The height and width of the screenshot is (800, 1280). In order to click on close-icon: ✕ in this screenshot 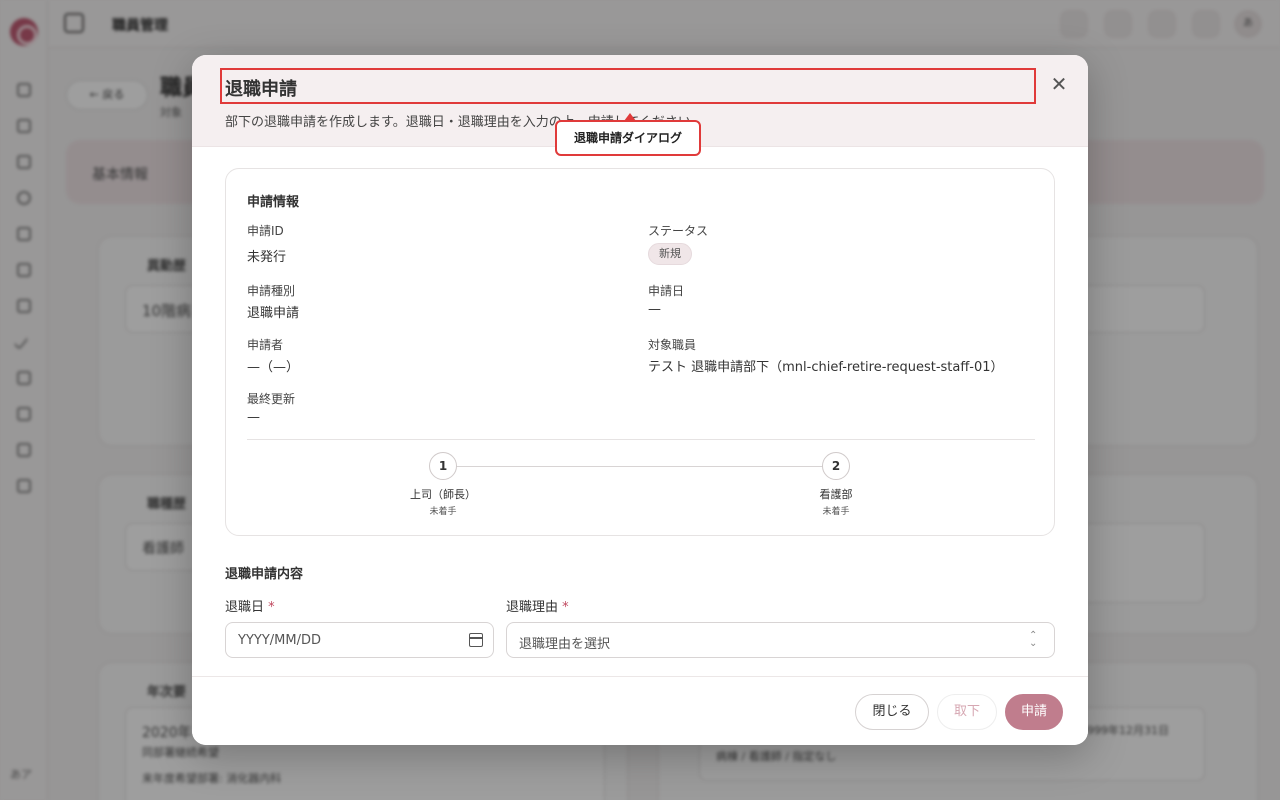, I will do `click(1059, 84)`.